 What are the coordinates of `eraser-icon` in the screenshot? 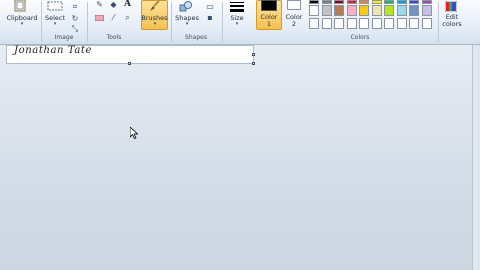 It's located at (99, 17).